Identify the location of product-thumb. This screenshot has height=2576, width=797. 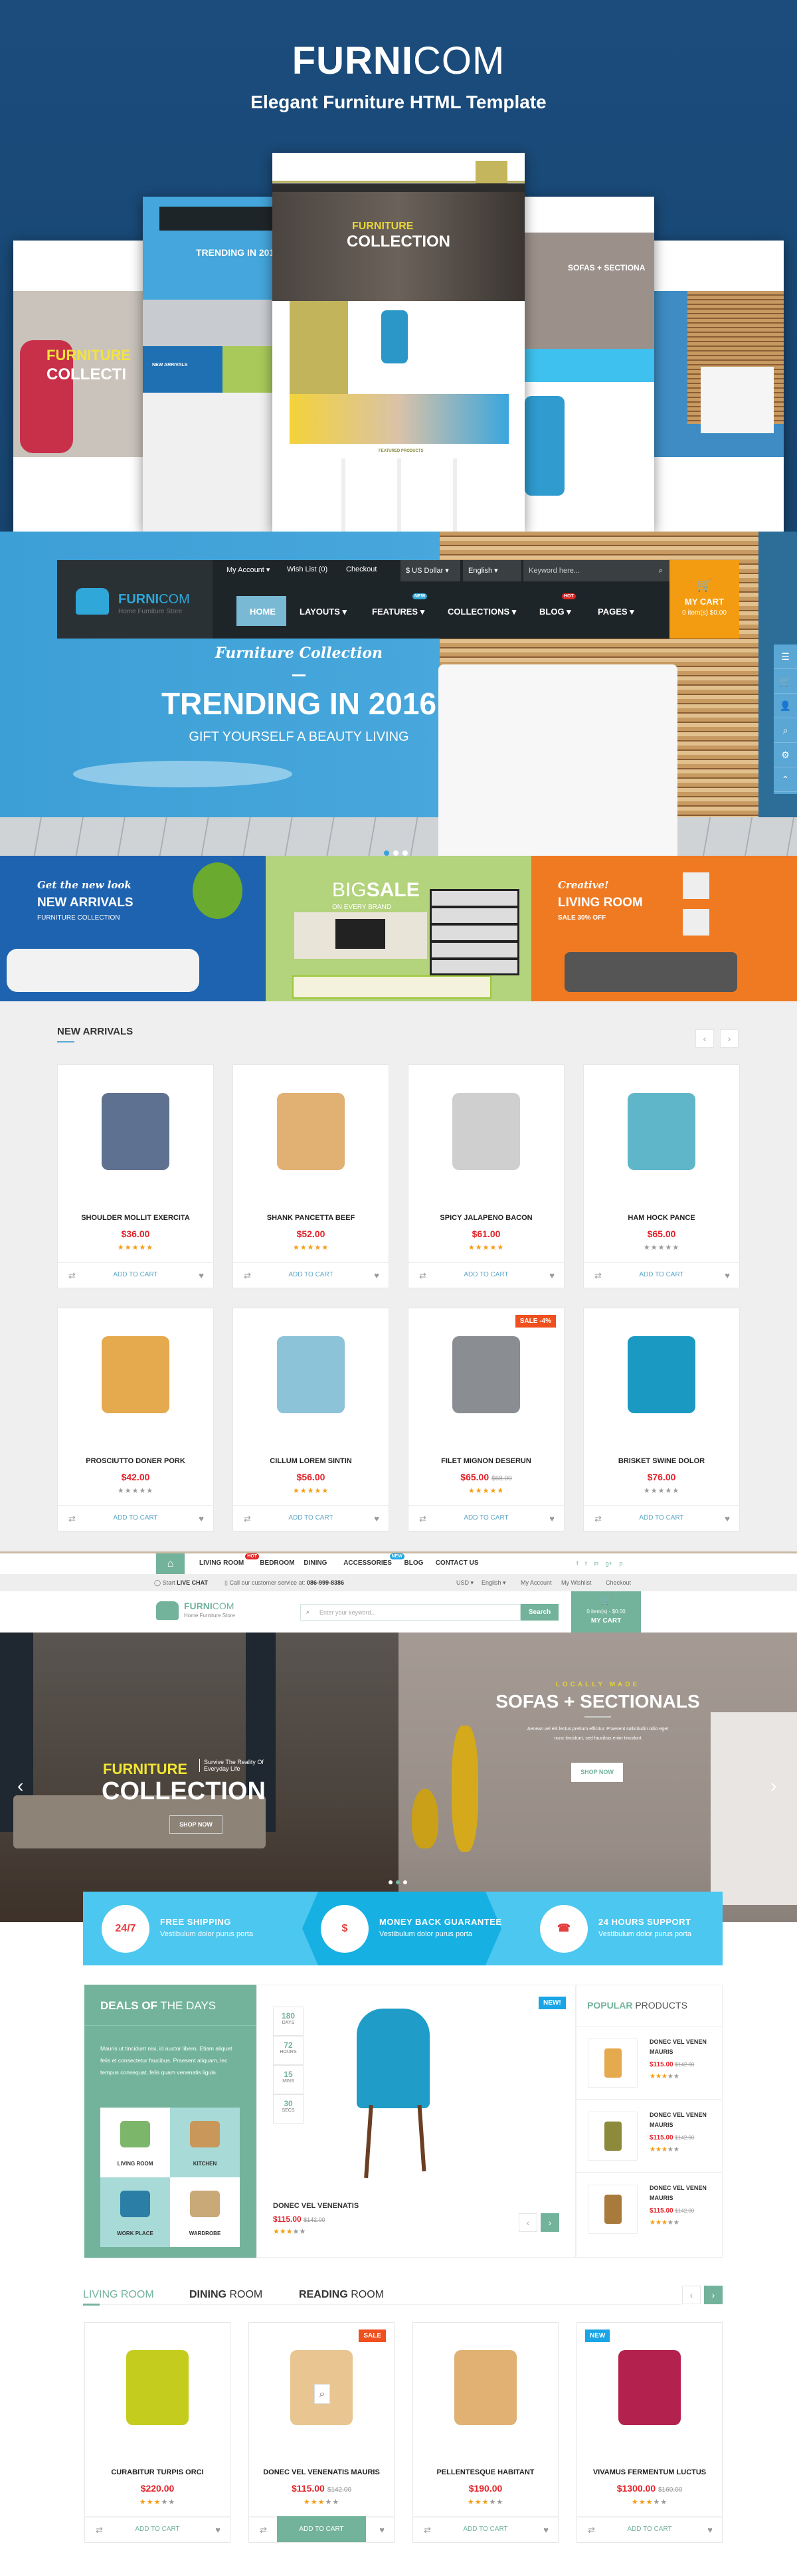
(613, 2210).